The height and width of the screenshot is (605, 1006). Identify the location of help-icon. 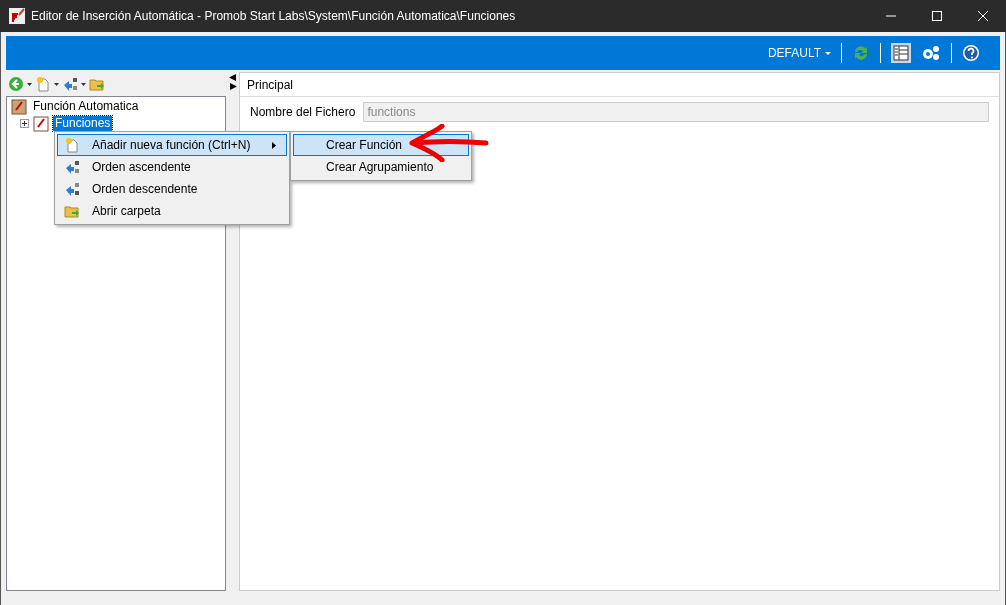
(971, 53).